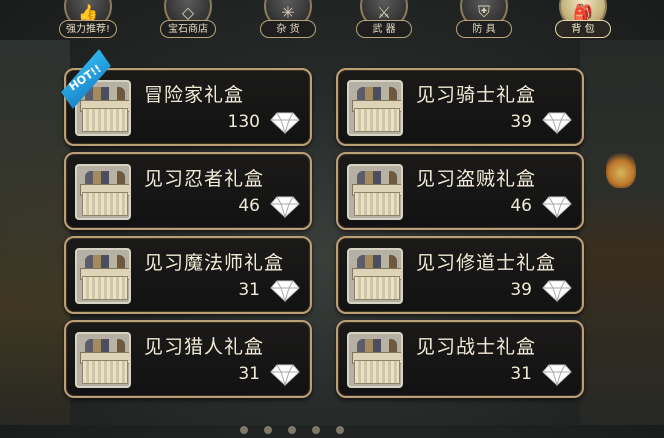 This screenshot has width=664, height=438. I want to click on background-camp-right, so click(622, 232).